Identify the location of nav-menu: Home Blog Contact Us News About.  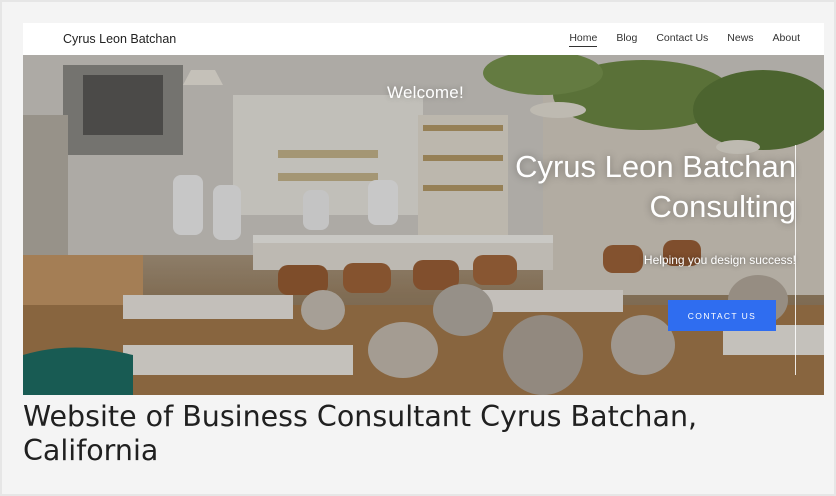
(675, 39).